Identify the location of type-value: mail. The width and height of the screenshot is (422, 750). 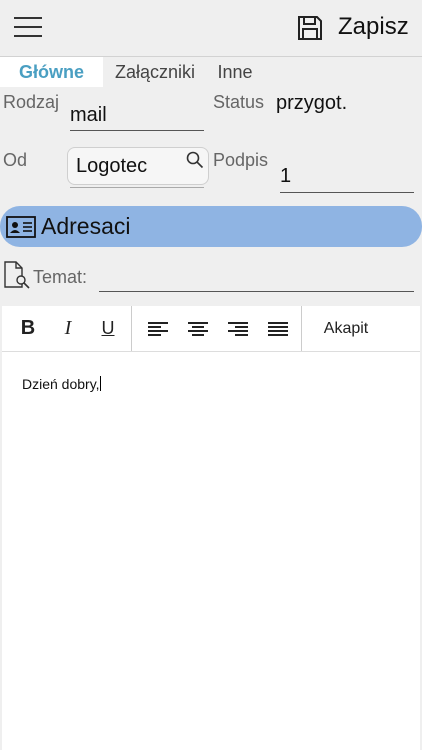
(88, 115).